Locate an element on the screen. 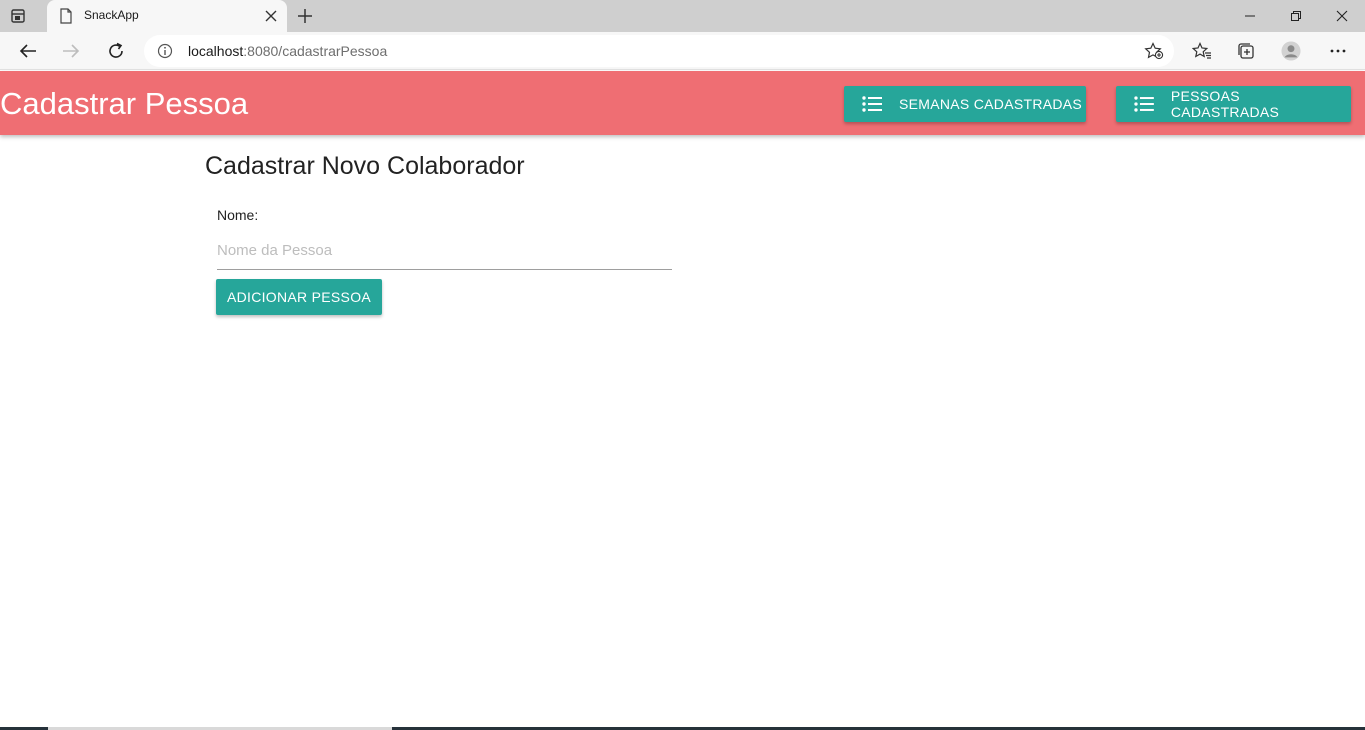 The image size is (1365, 730). brand-title: Cadastrar Pessoa is located at coordinates (124, 104).